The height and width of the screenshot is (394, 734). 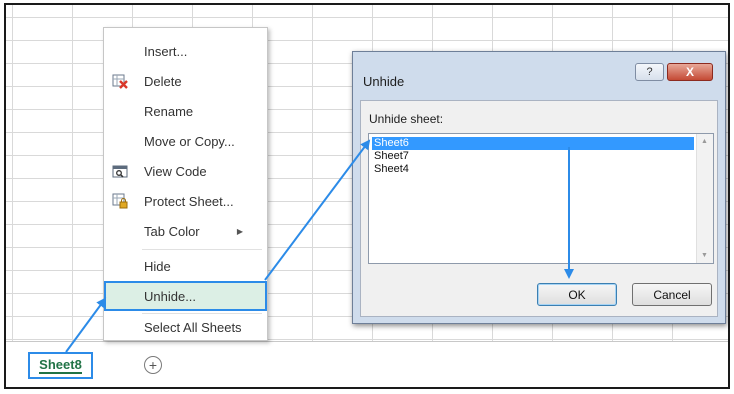 I want to click on menu-item-hide: Hide, so click(x=185, y=266).